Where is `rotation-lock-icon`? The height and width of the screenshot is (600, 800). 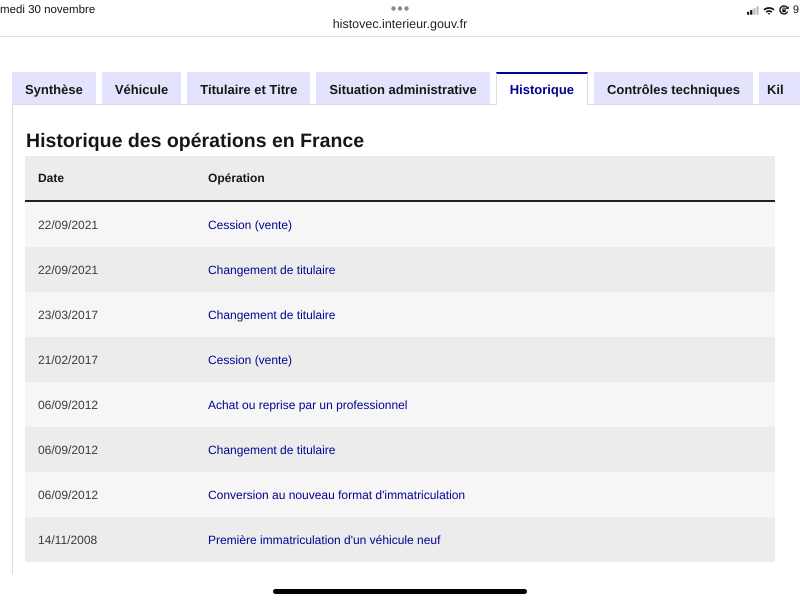
rotation-lock-icon is located at coordinates (783, 10).